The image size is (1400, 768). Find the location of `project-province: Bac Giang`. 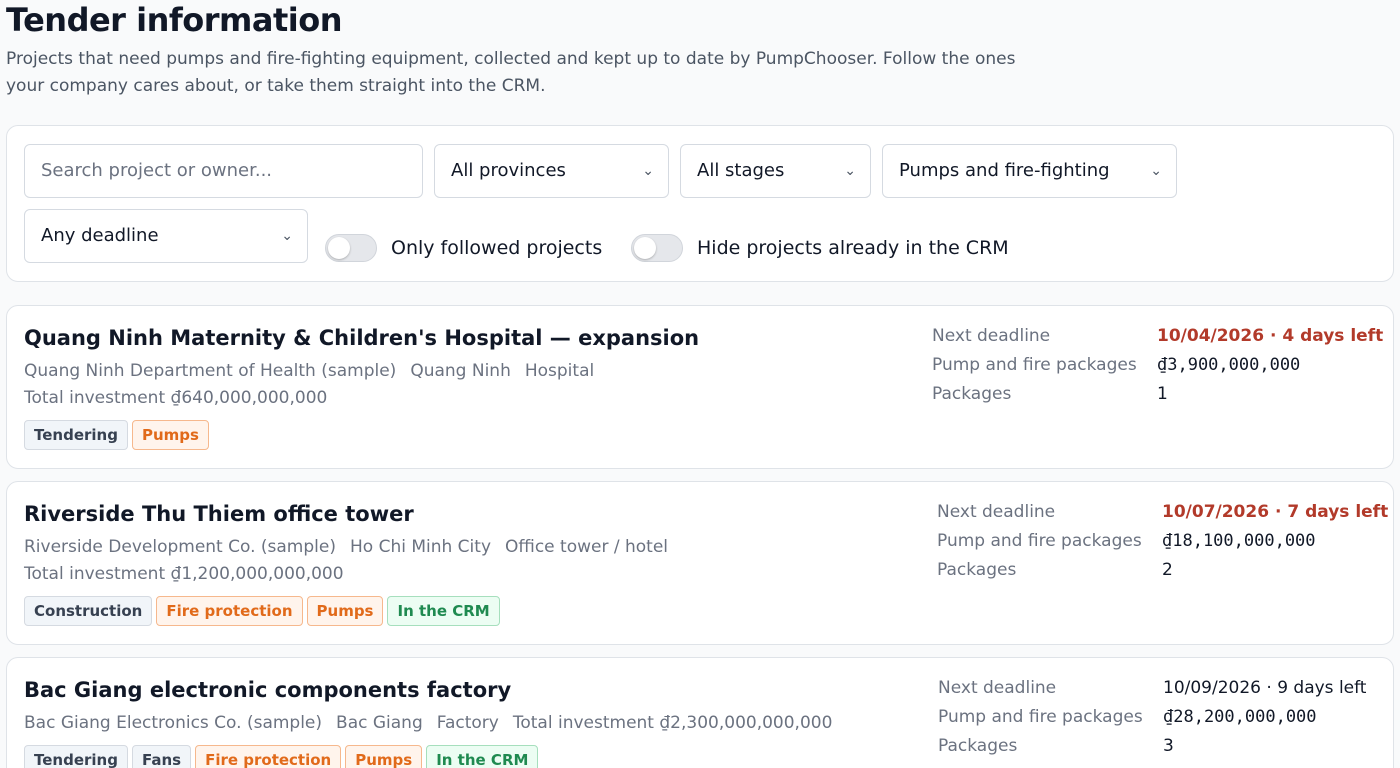

project-province: Bac Giang is located at coordinates (379, 723).